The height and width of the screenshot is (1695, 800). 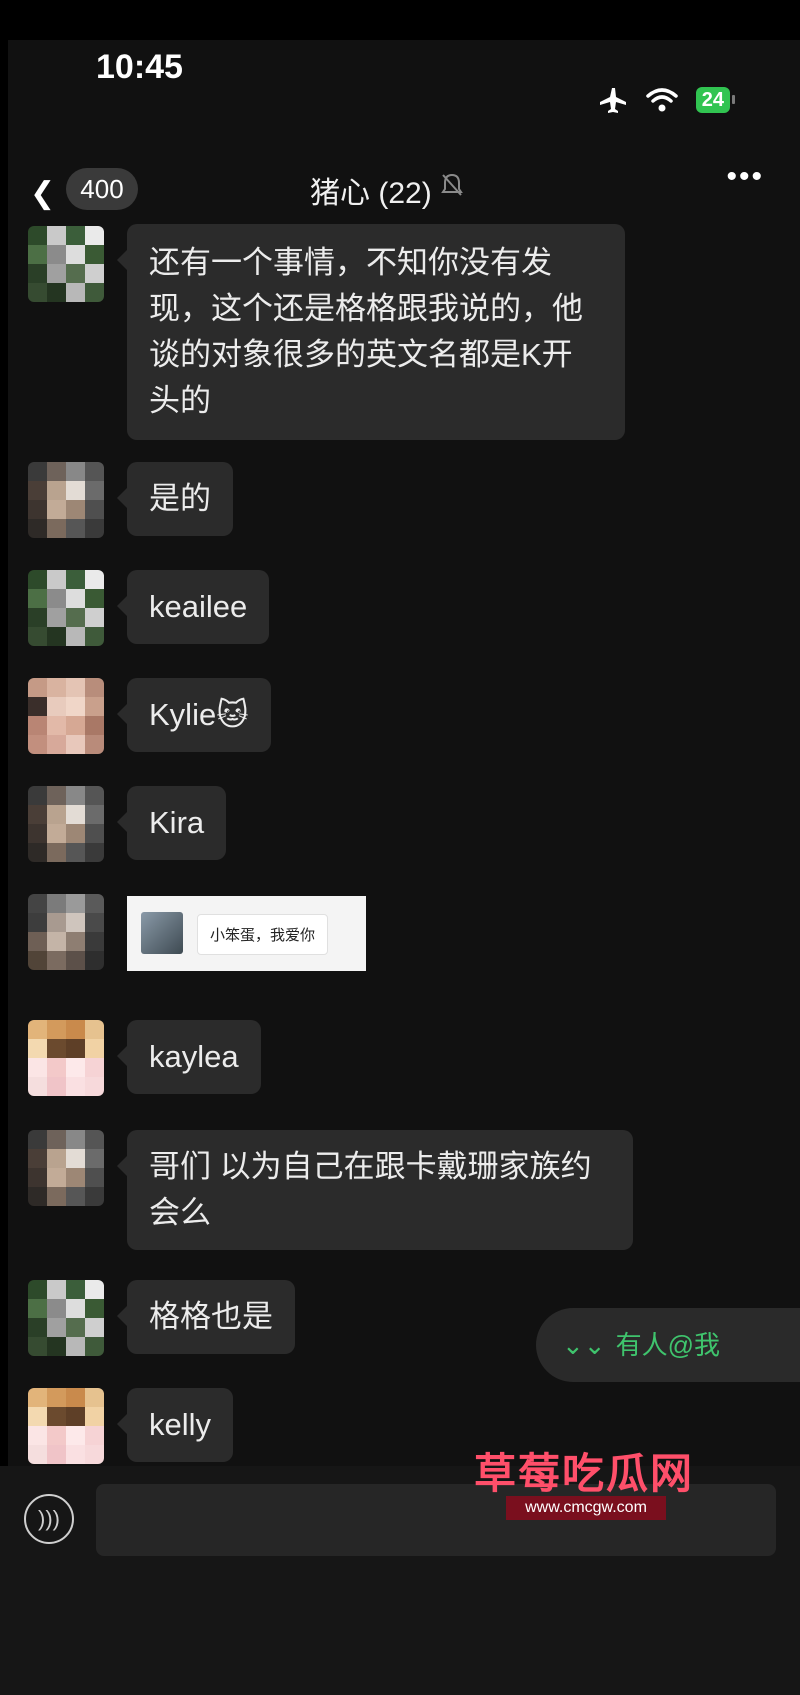 I want to click on voice-input-icon: ))), so click(x=49, y=1519).